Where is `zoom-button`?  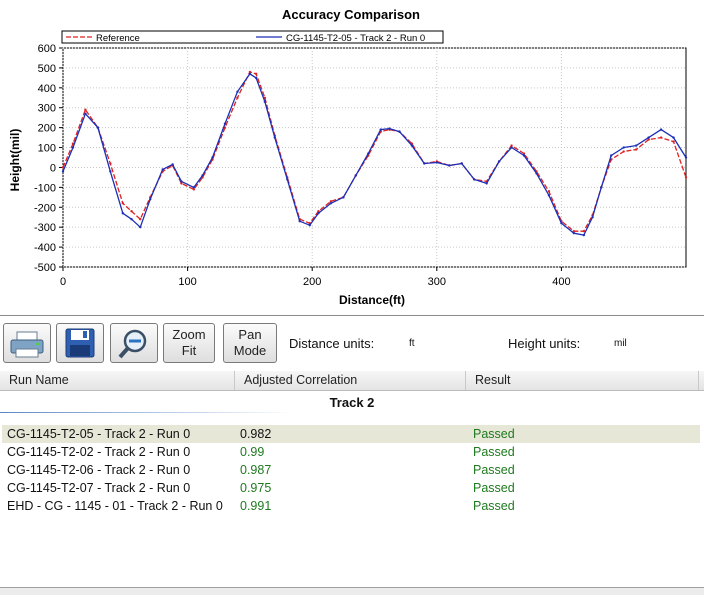
zoom-button is located at coordinates (134, 343).